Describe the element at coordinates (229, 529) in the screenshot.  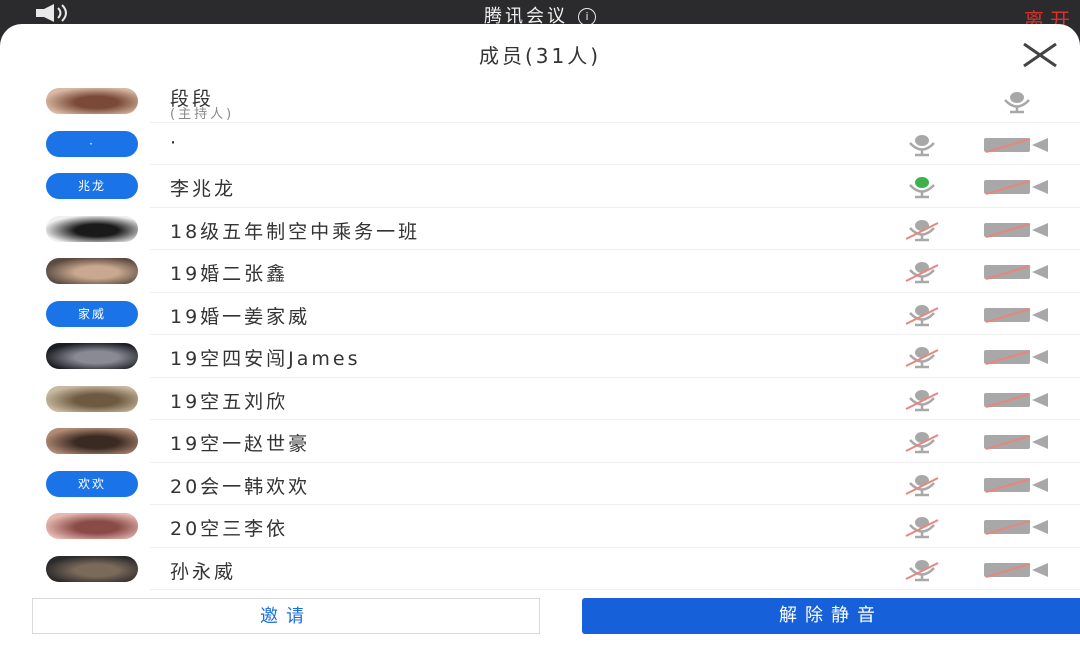
I see `member-name: 20空三李依` at that location.